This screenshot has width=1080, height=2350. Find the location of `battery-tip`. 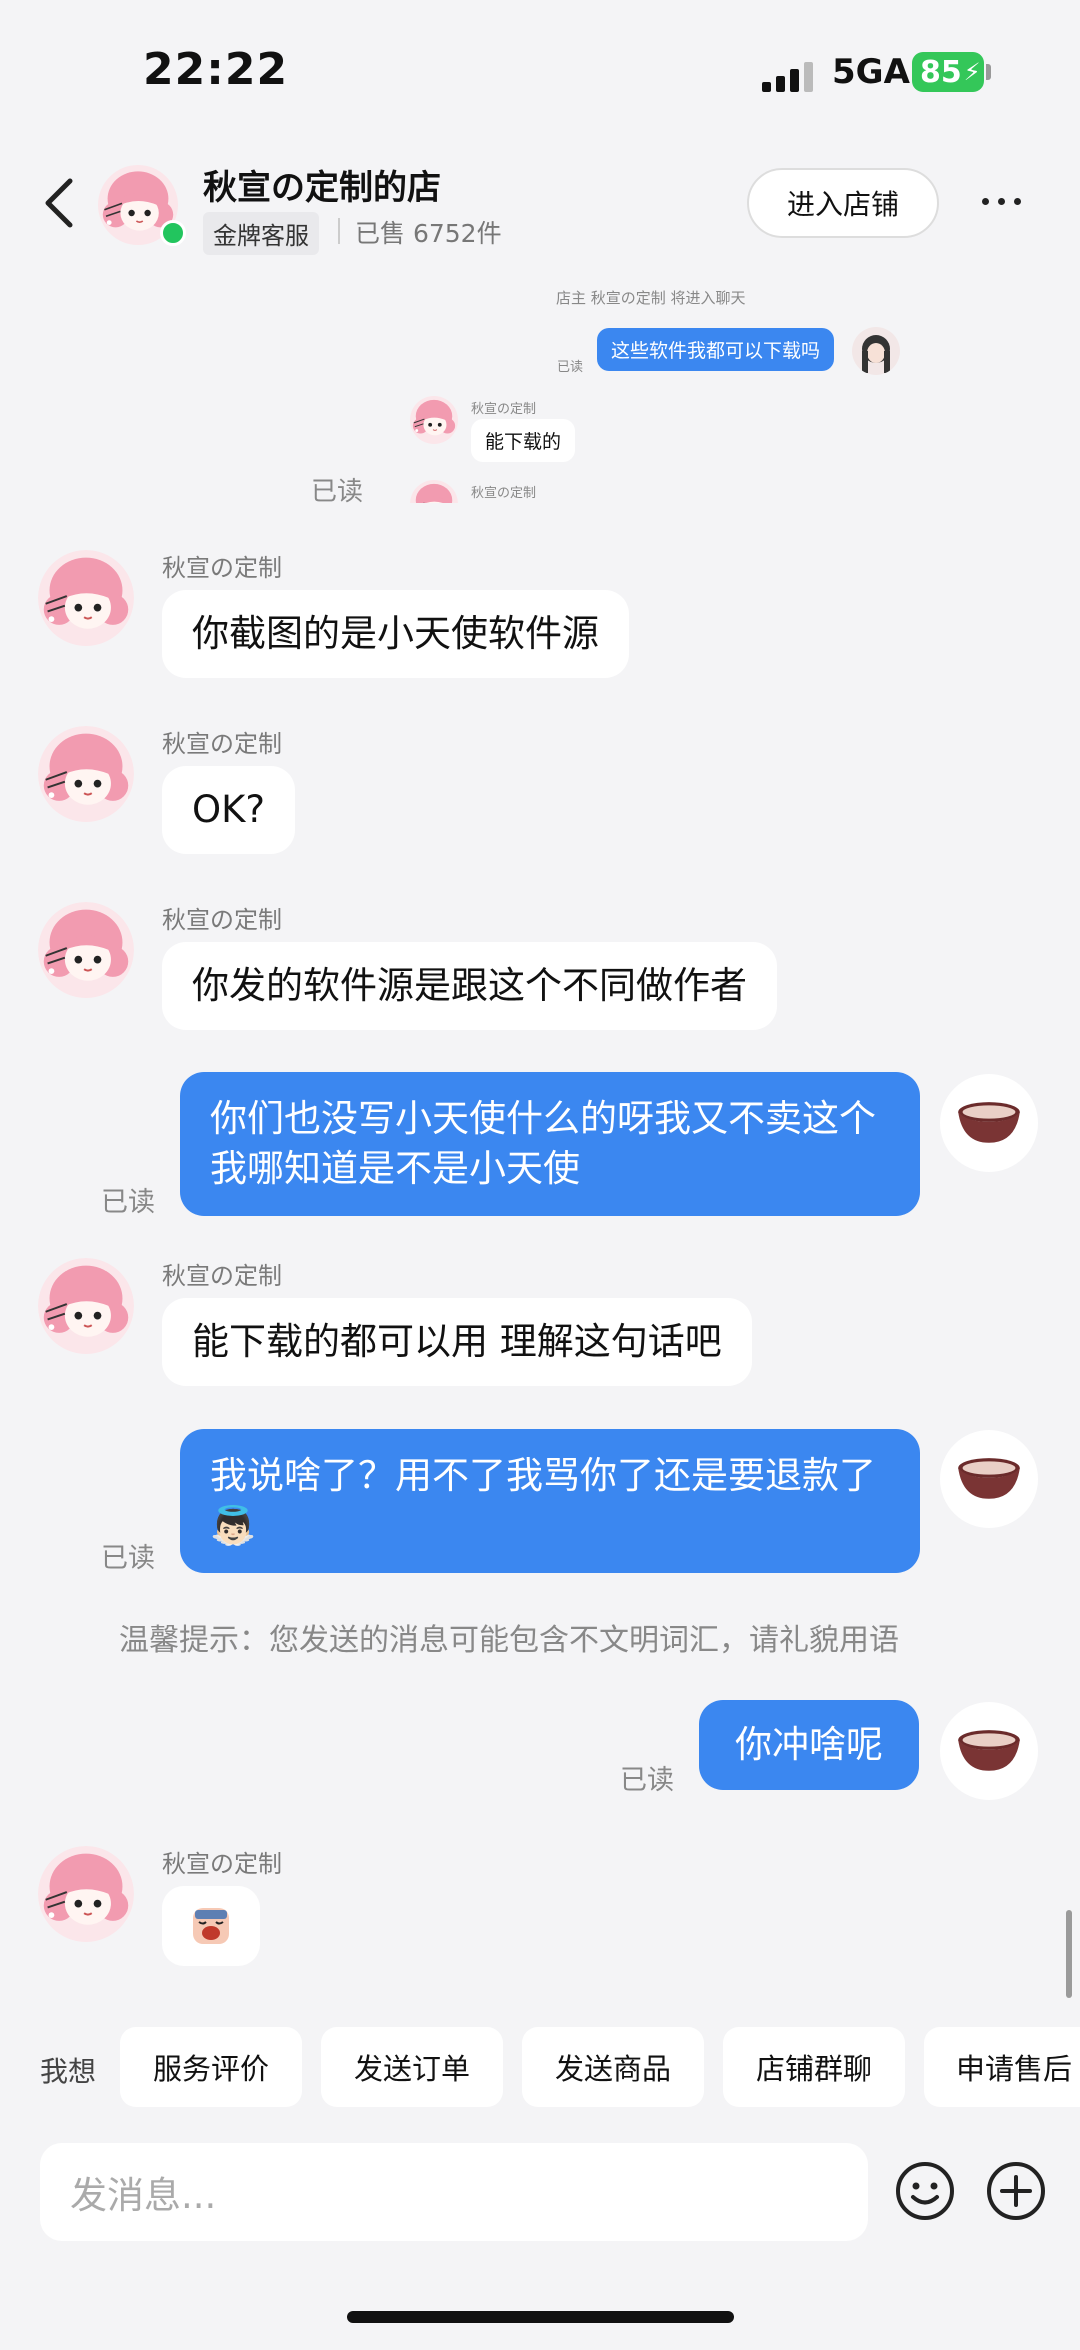

battery-tip is located at coordinates (988, 72).